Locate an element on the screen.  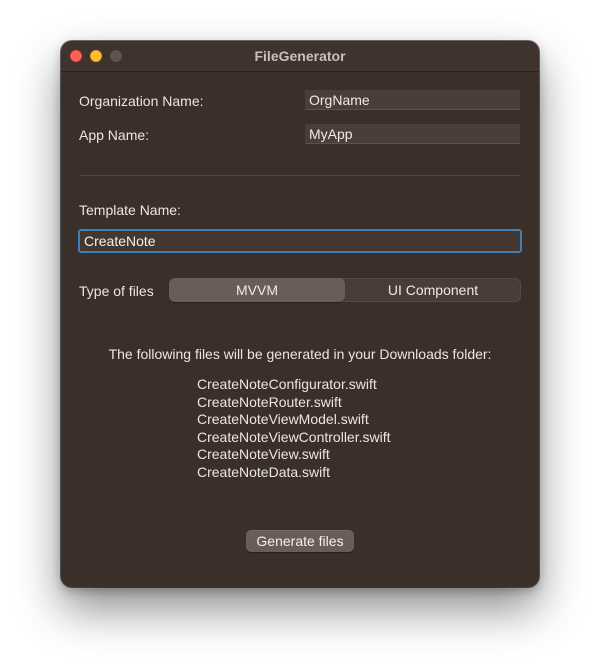
list-item: CreateNoteViewController.swift is located at coordinates (294, 436).